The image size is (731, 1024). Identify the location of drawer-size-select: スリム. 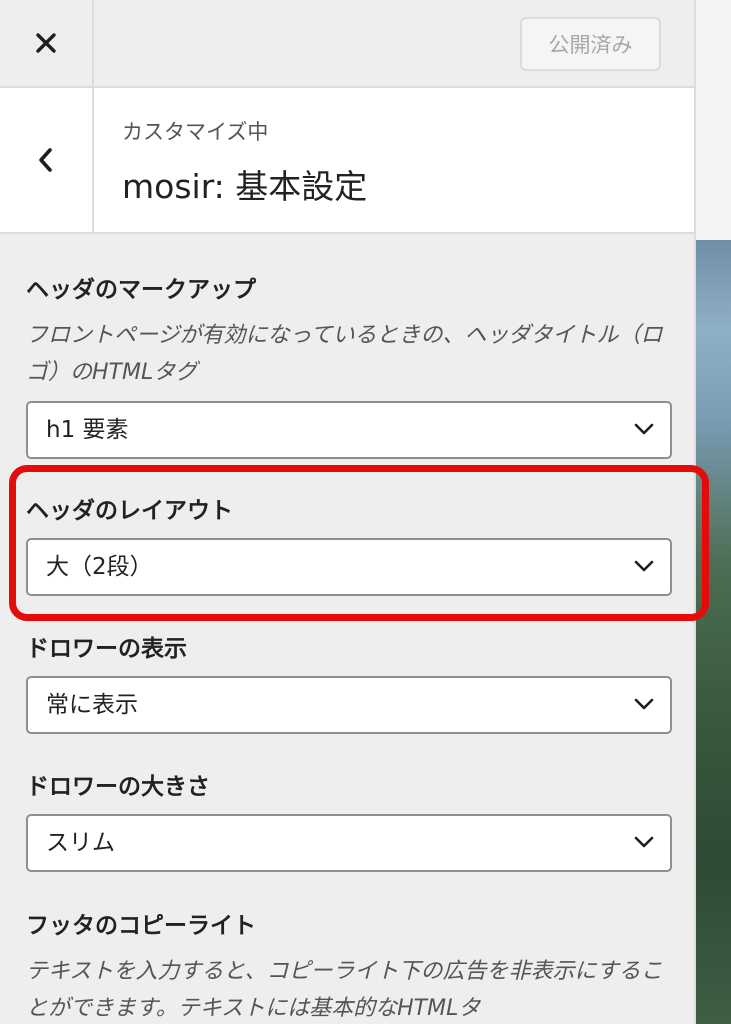
(349, 843).